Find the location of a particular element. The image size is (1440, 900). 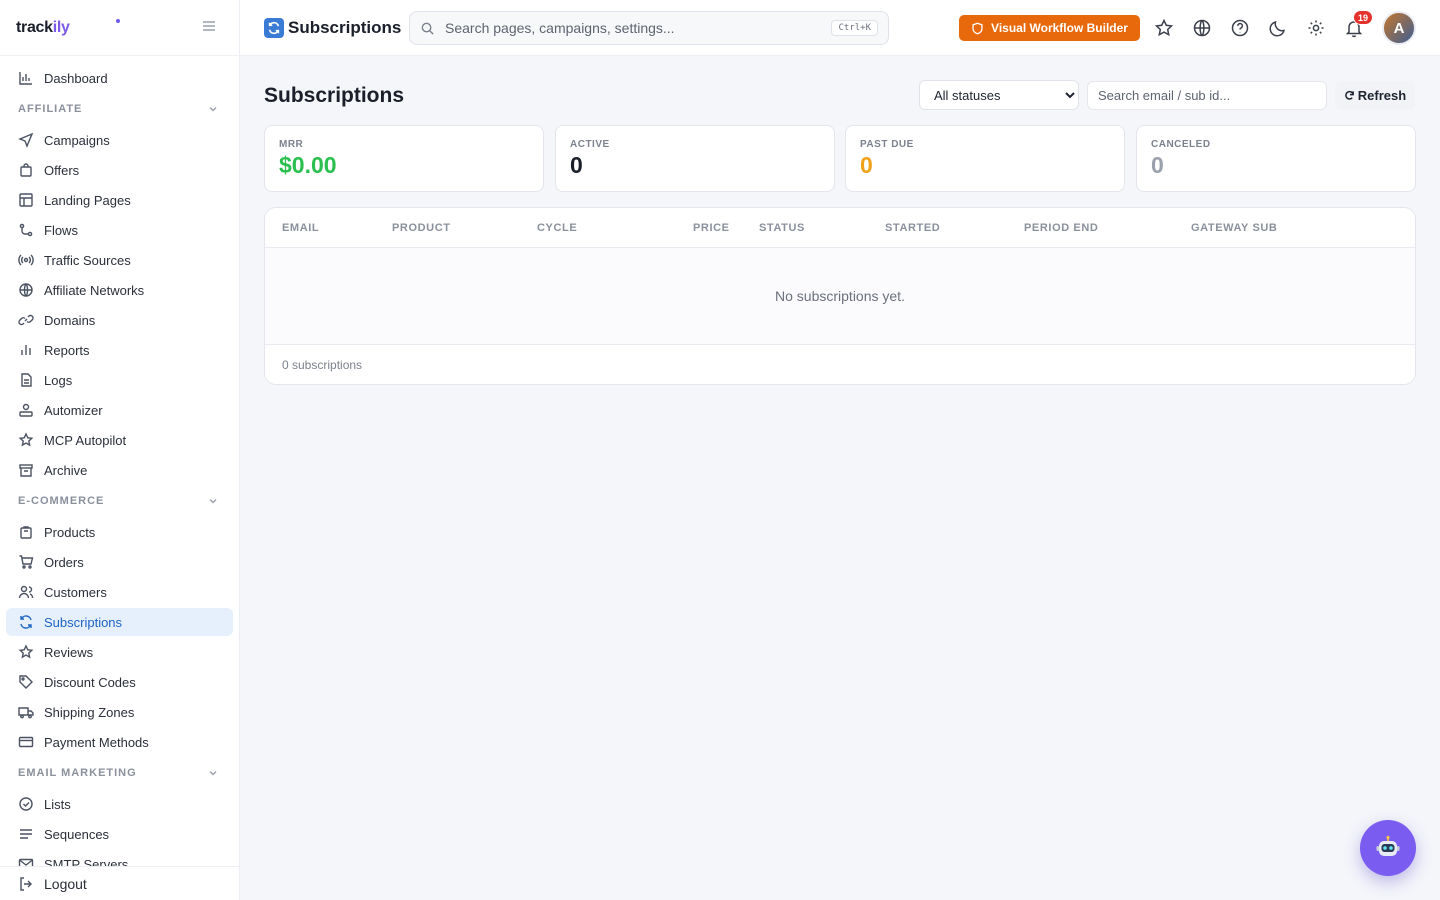

sidebar-item-mcp-autopilot: MCP Autopilot is located at coordinates (119, 440).